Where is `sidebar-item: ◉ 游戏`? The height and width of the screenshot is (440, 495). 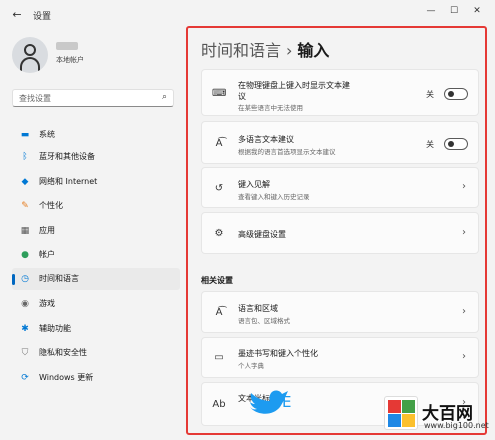 sidebar-item: ◉ 游戏 is located at coordinates (96, 304).